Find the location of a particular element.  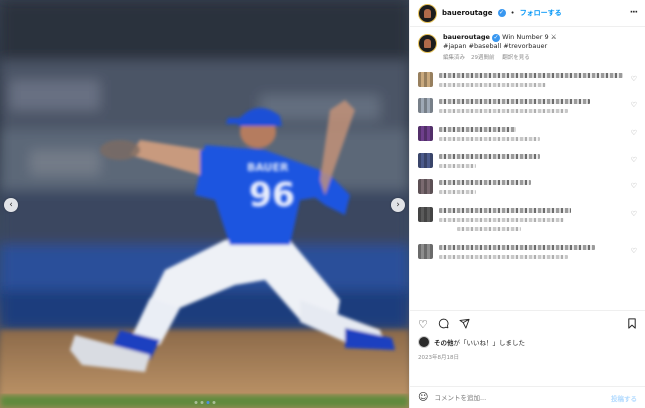

next-photo-button: › is located at coordinates (398, 205).